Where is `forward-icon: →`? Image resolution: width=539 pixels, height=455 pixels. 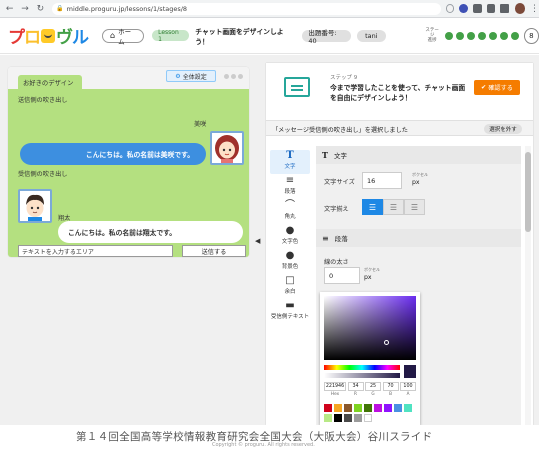
forward-icon: → is located at coordinates (24, 9).